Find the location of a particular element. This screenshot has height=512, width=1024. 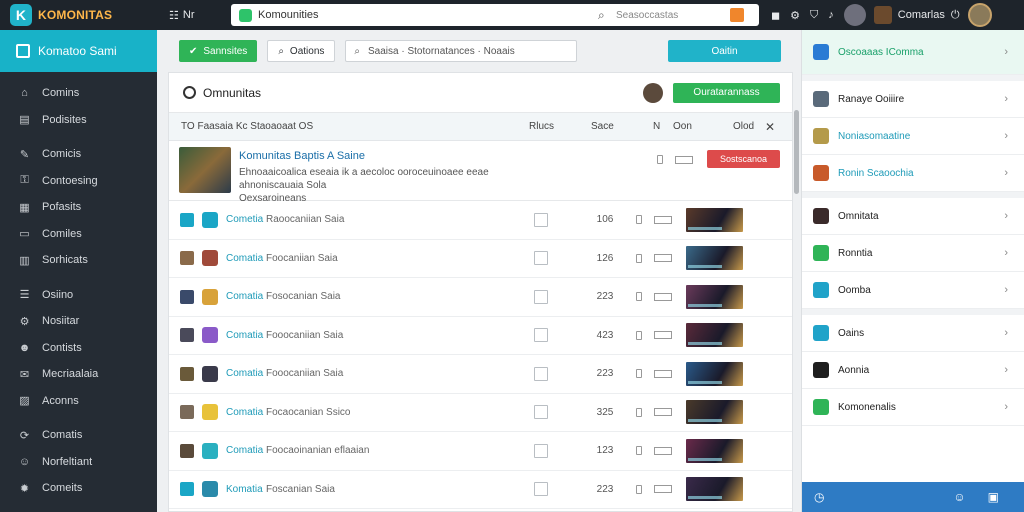

sidebar-item: ✹ Comeits is located at coordinates (78, 488).